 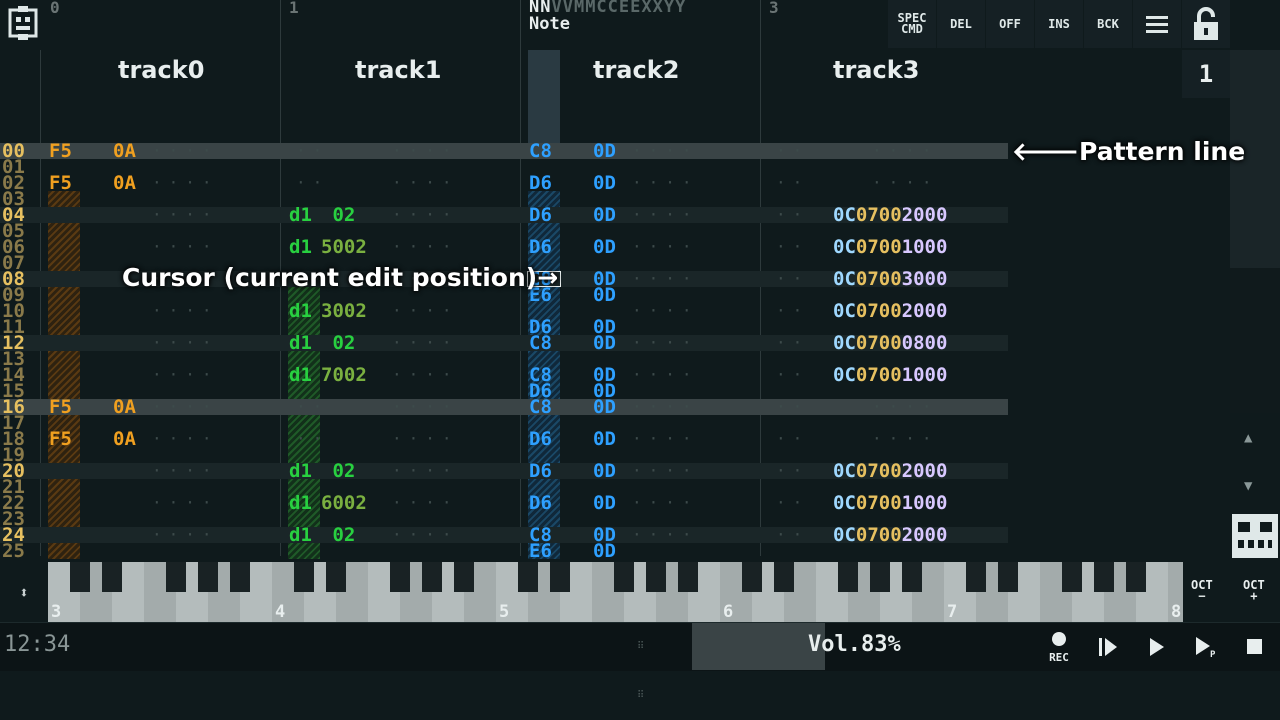 What do you see at coordinates (56, 612) in the screenshot?
I see `octave-label: 3` at bounding box center [56, 612].